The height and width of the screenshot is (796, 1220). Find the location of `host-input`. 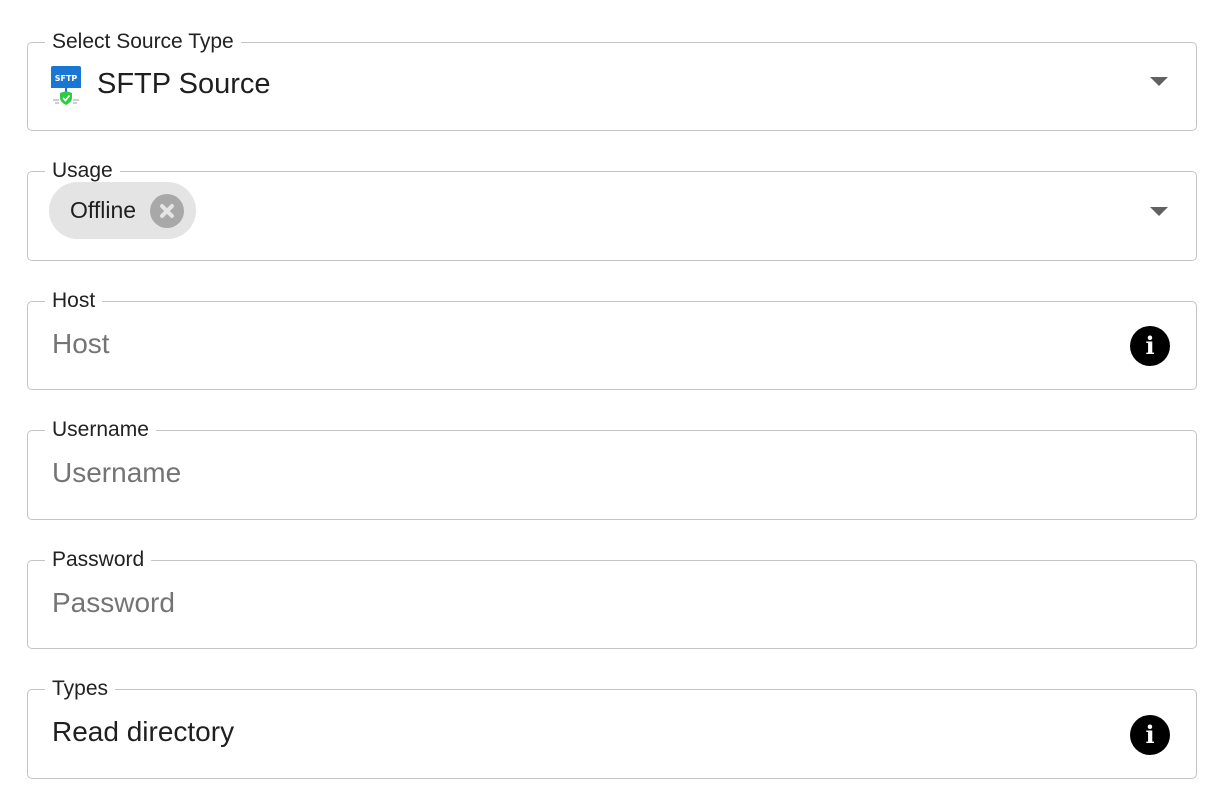

host-input is located at coordinates (577, 344).